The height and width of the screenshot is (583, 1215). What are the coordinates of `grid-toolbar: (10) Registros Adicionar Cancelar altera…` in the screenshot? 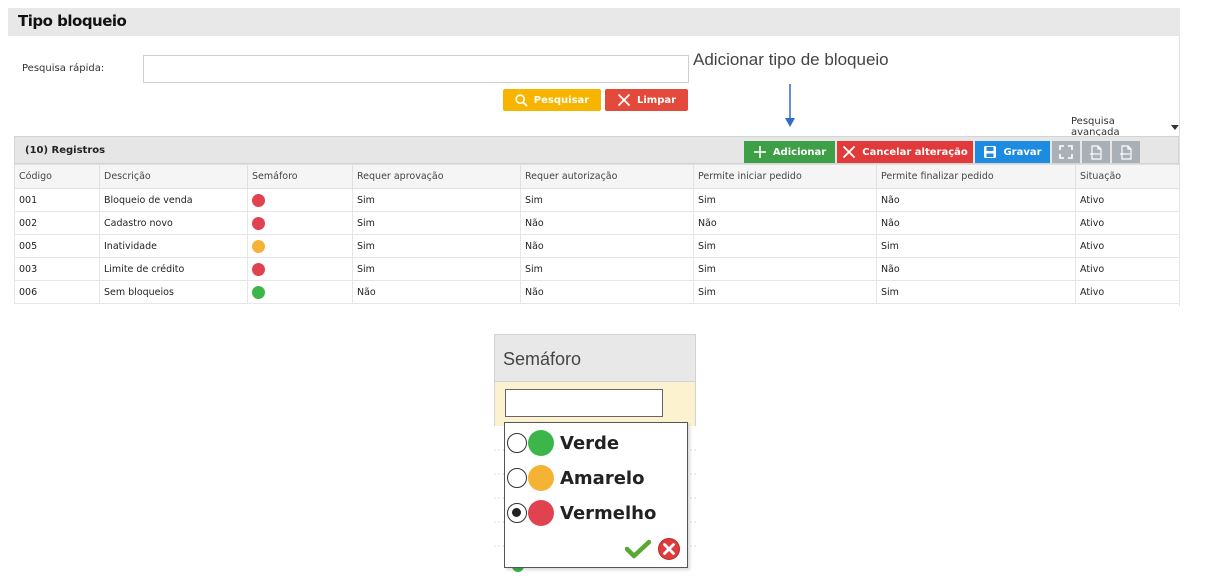 It's located at (596, 150).